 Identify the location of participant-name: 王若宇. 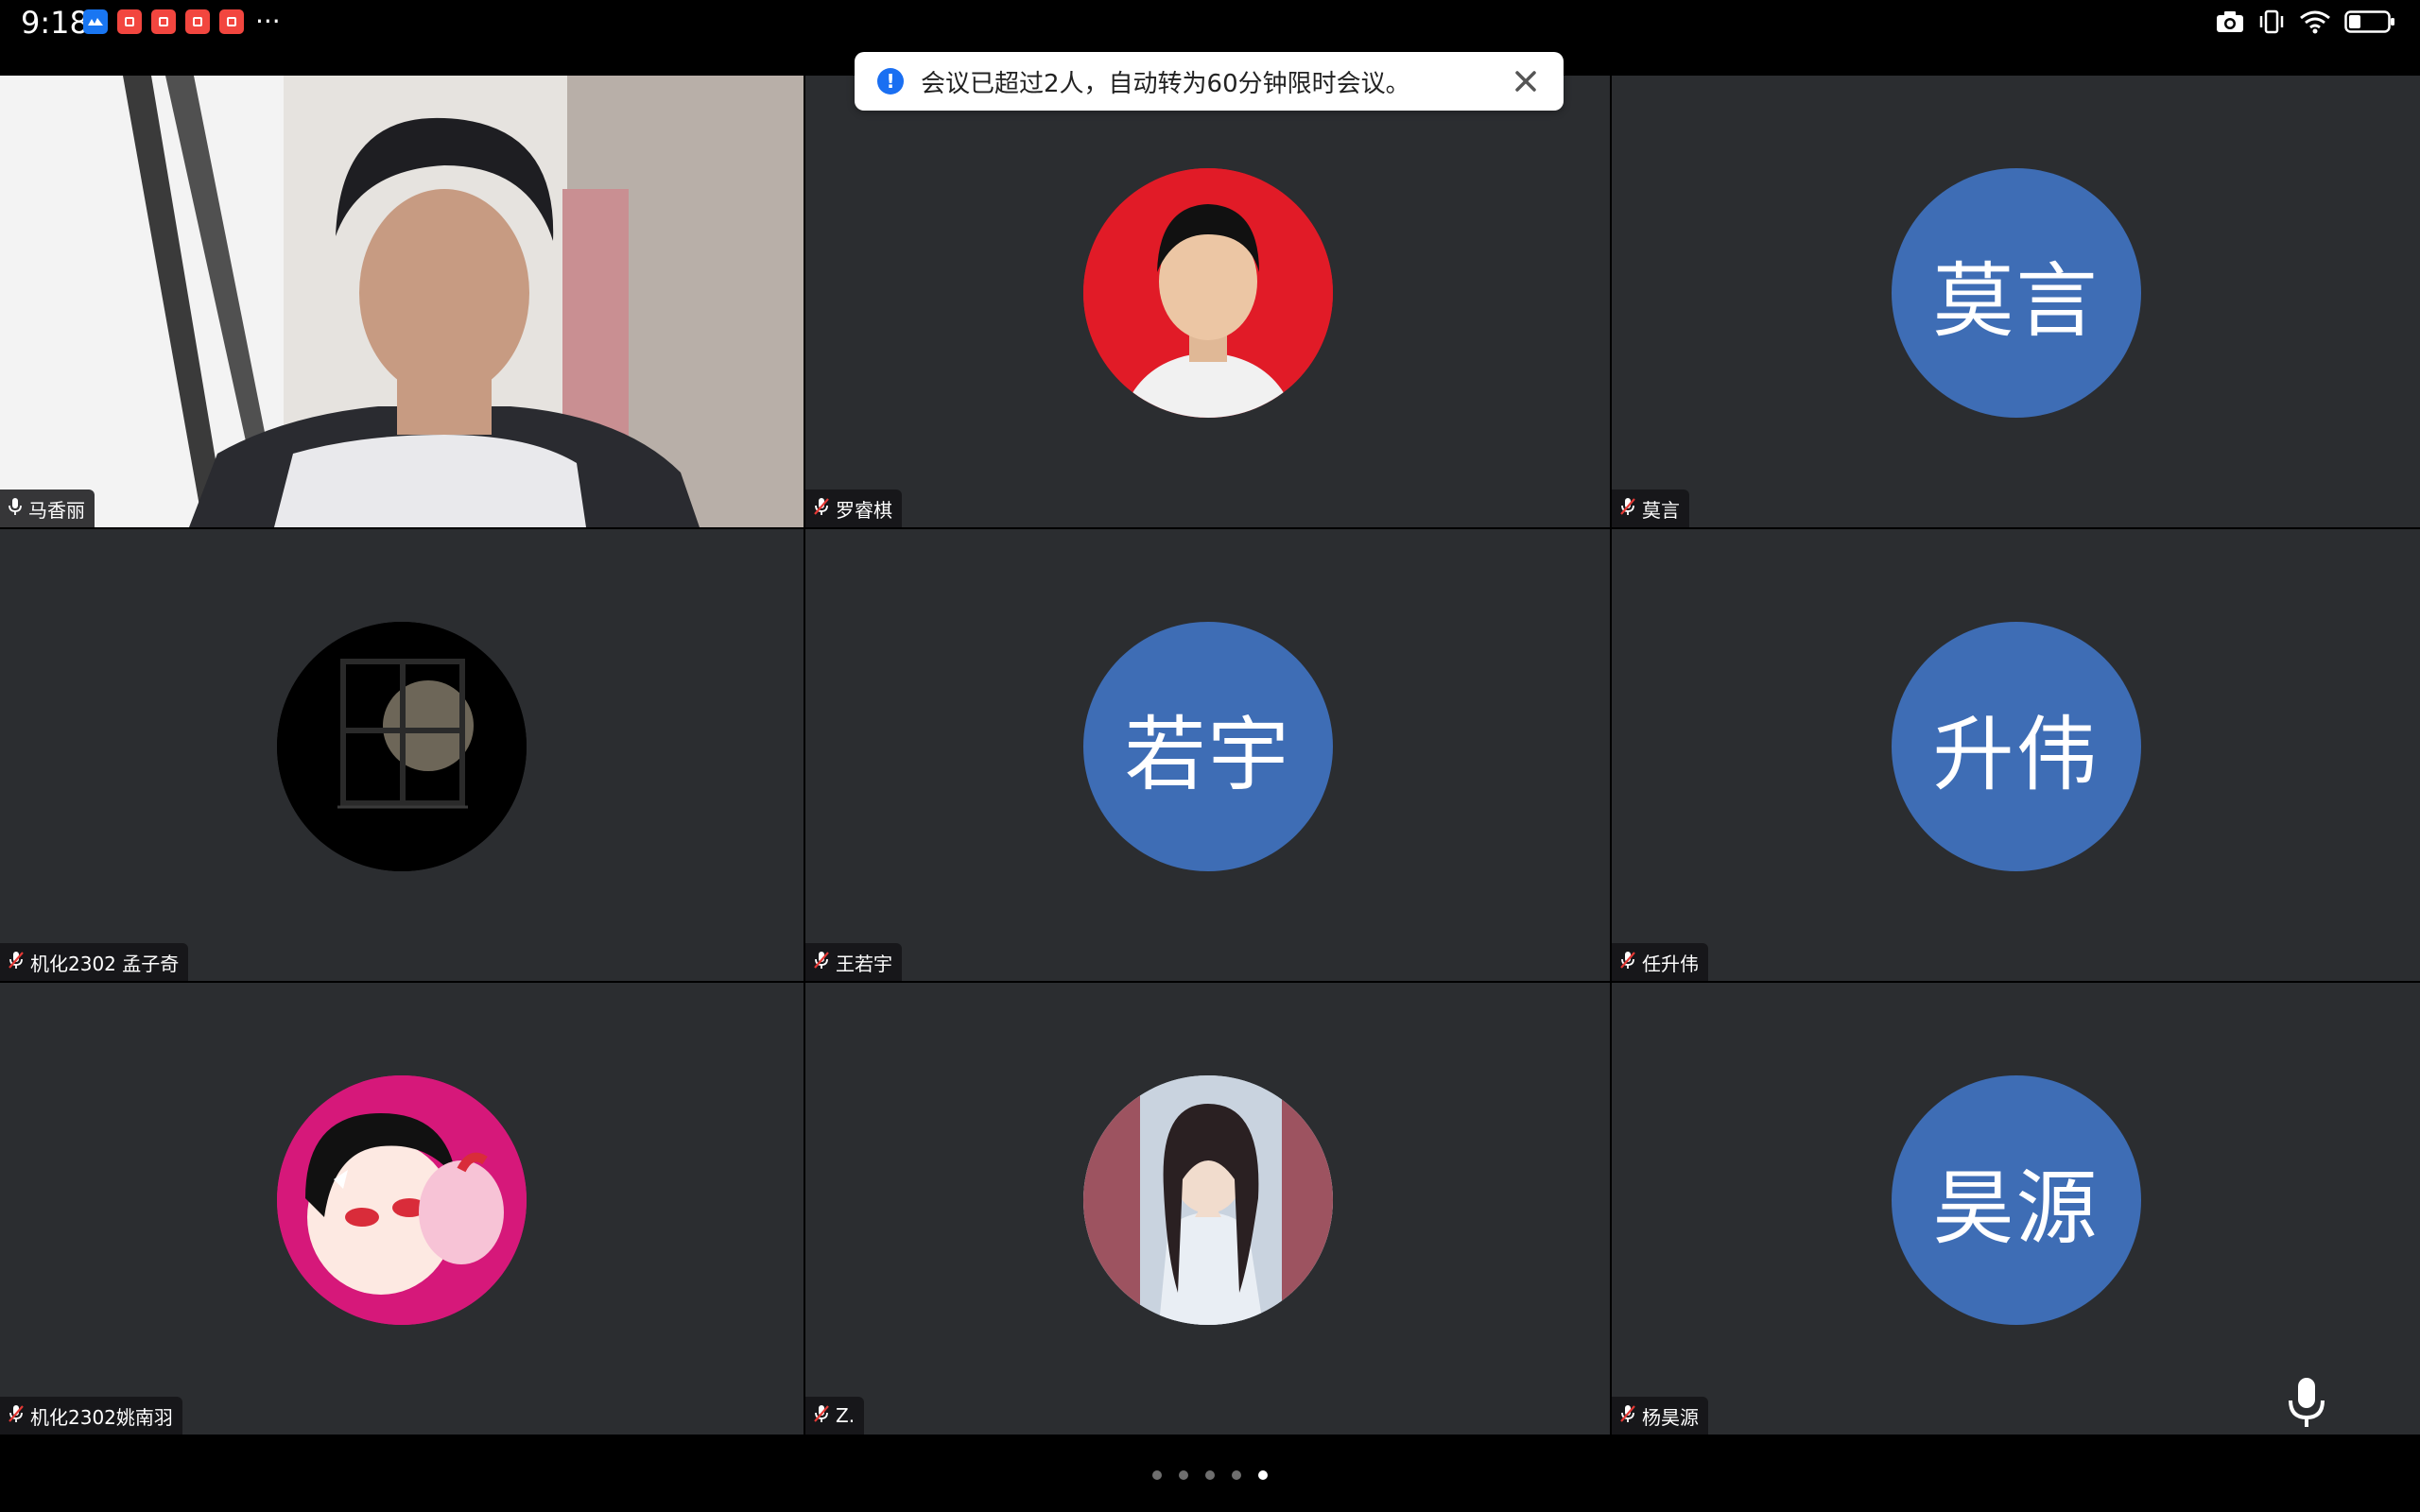
(864, 963).